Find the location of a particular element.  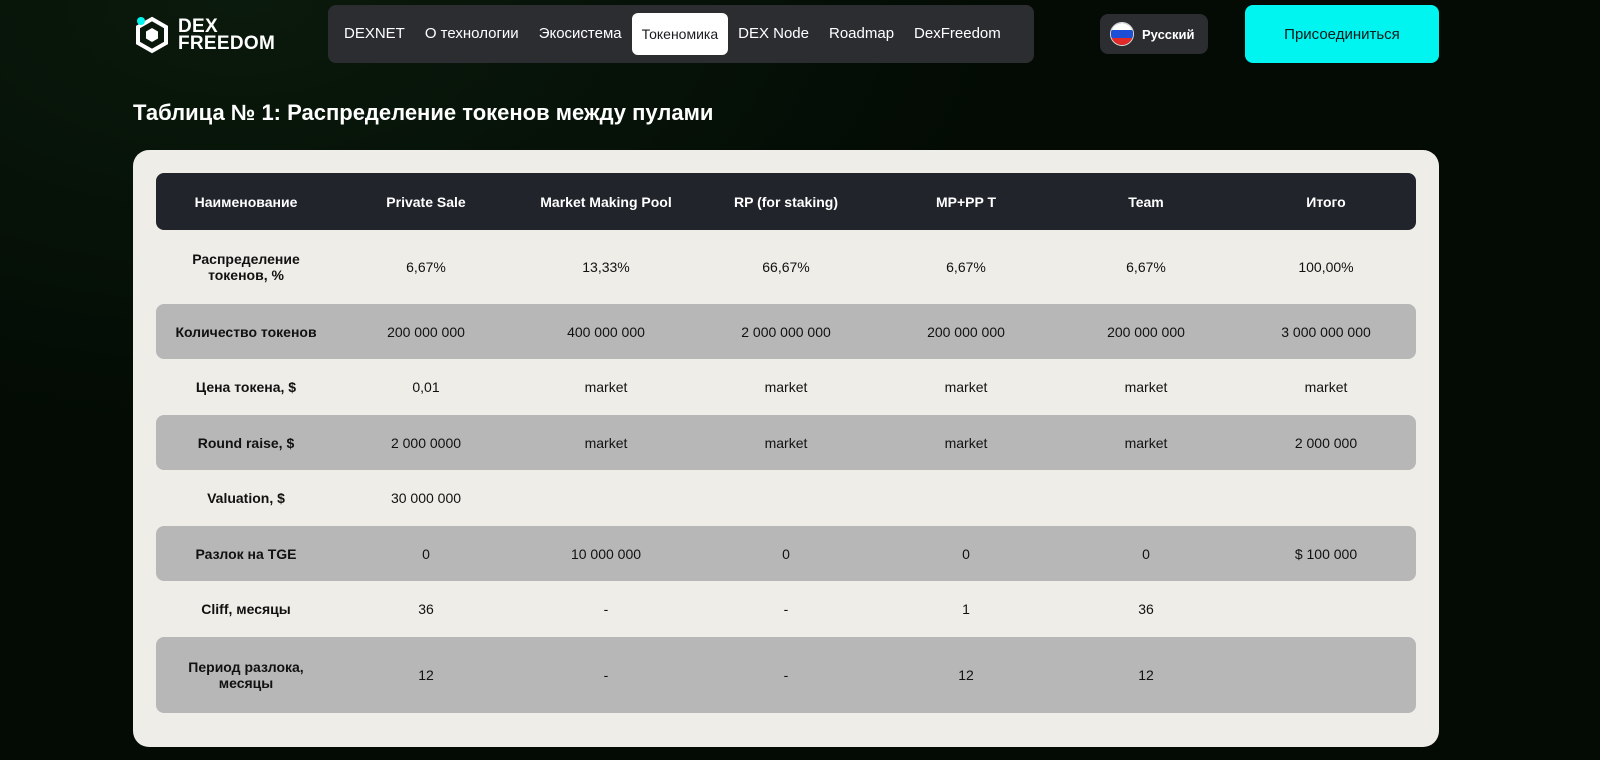

row-label: Цена токена, $ is located at coordinates (246, 387).